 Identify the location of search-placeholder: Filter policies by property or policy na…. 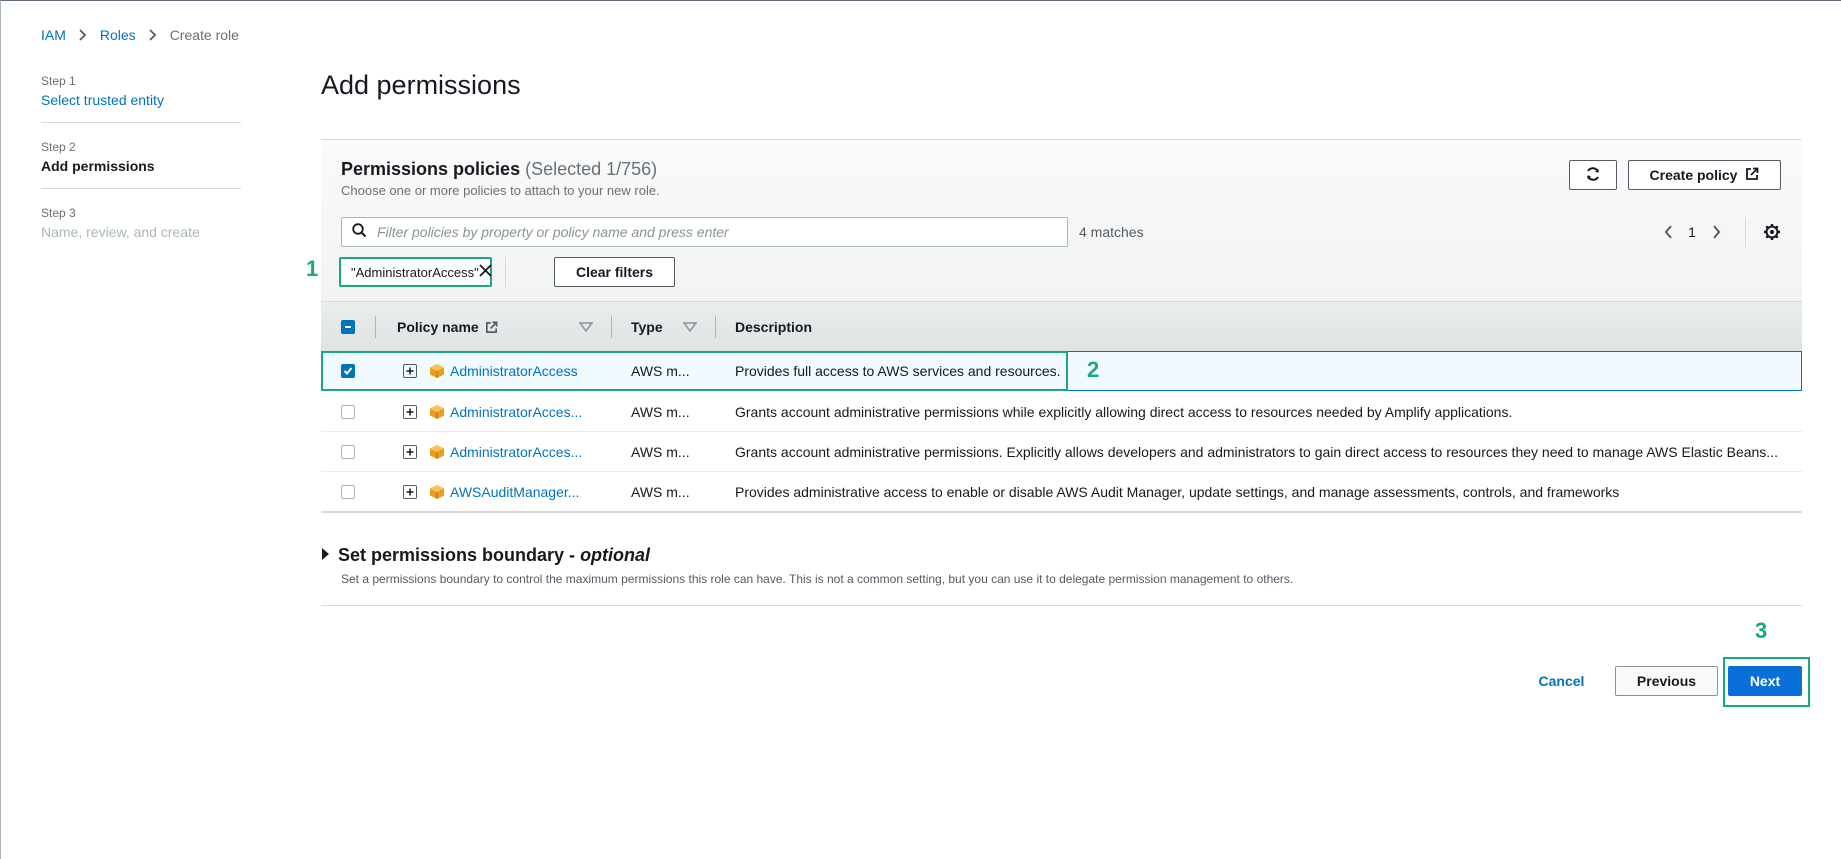
(553, 232).